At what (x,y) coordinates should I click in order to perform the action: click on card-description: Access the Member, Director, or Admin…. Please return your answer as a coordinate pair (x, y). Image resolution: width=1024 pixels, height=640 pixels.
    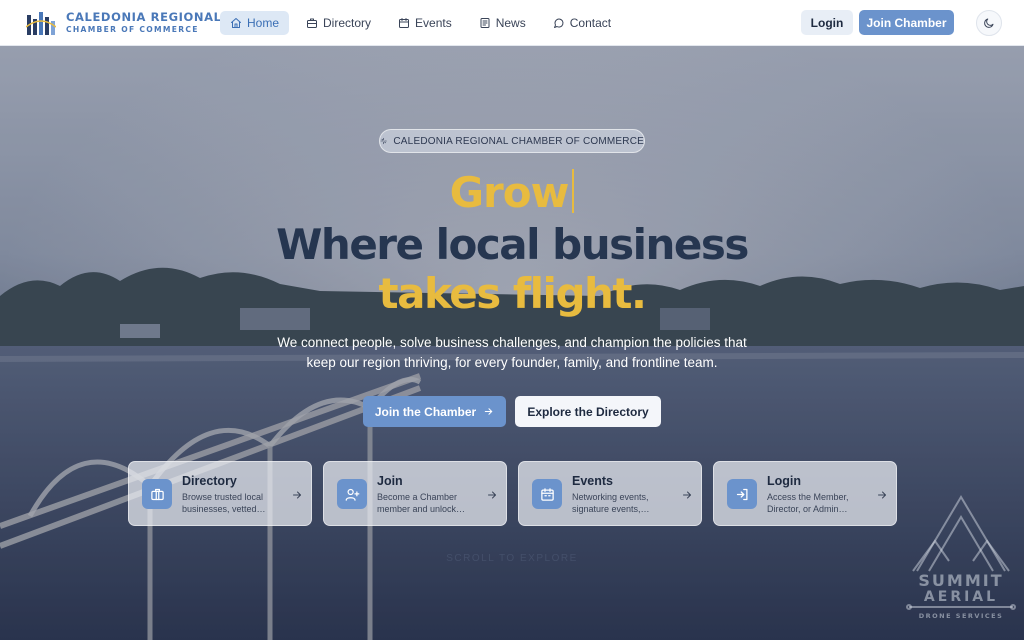
    Looking at the image, I should click on (808, 503).